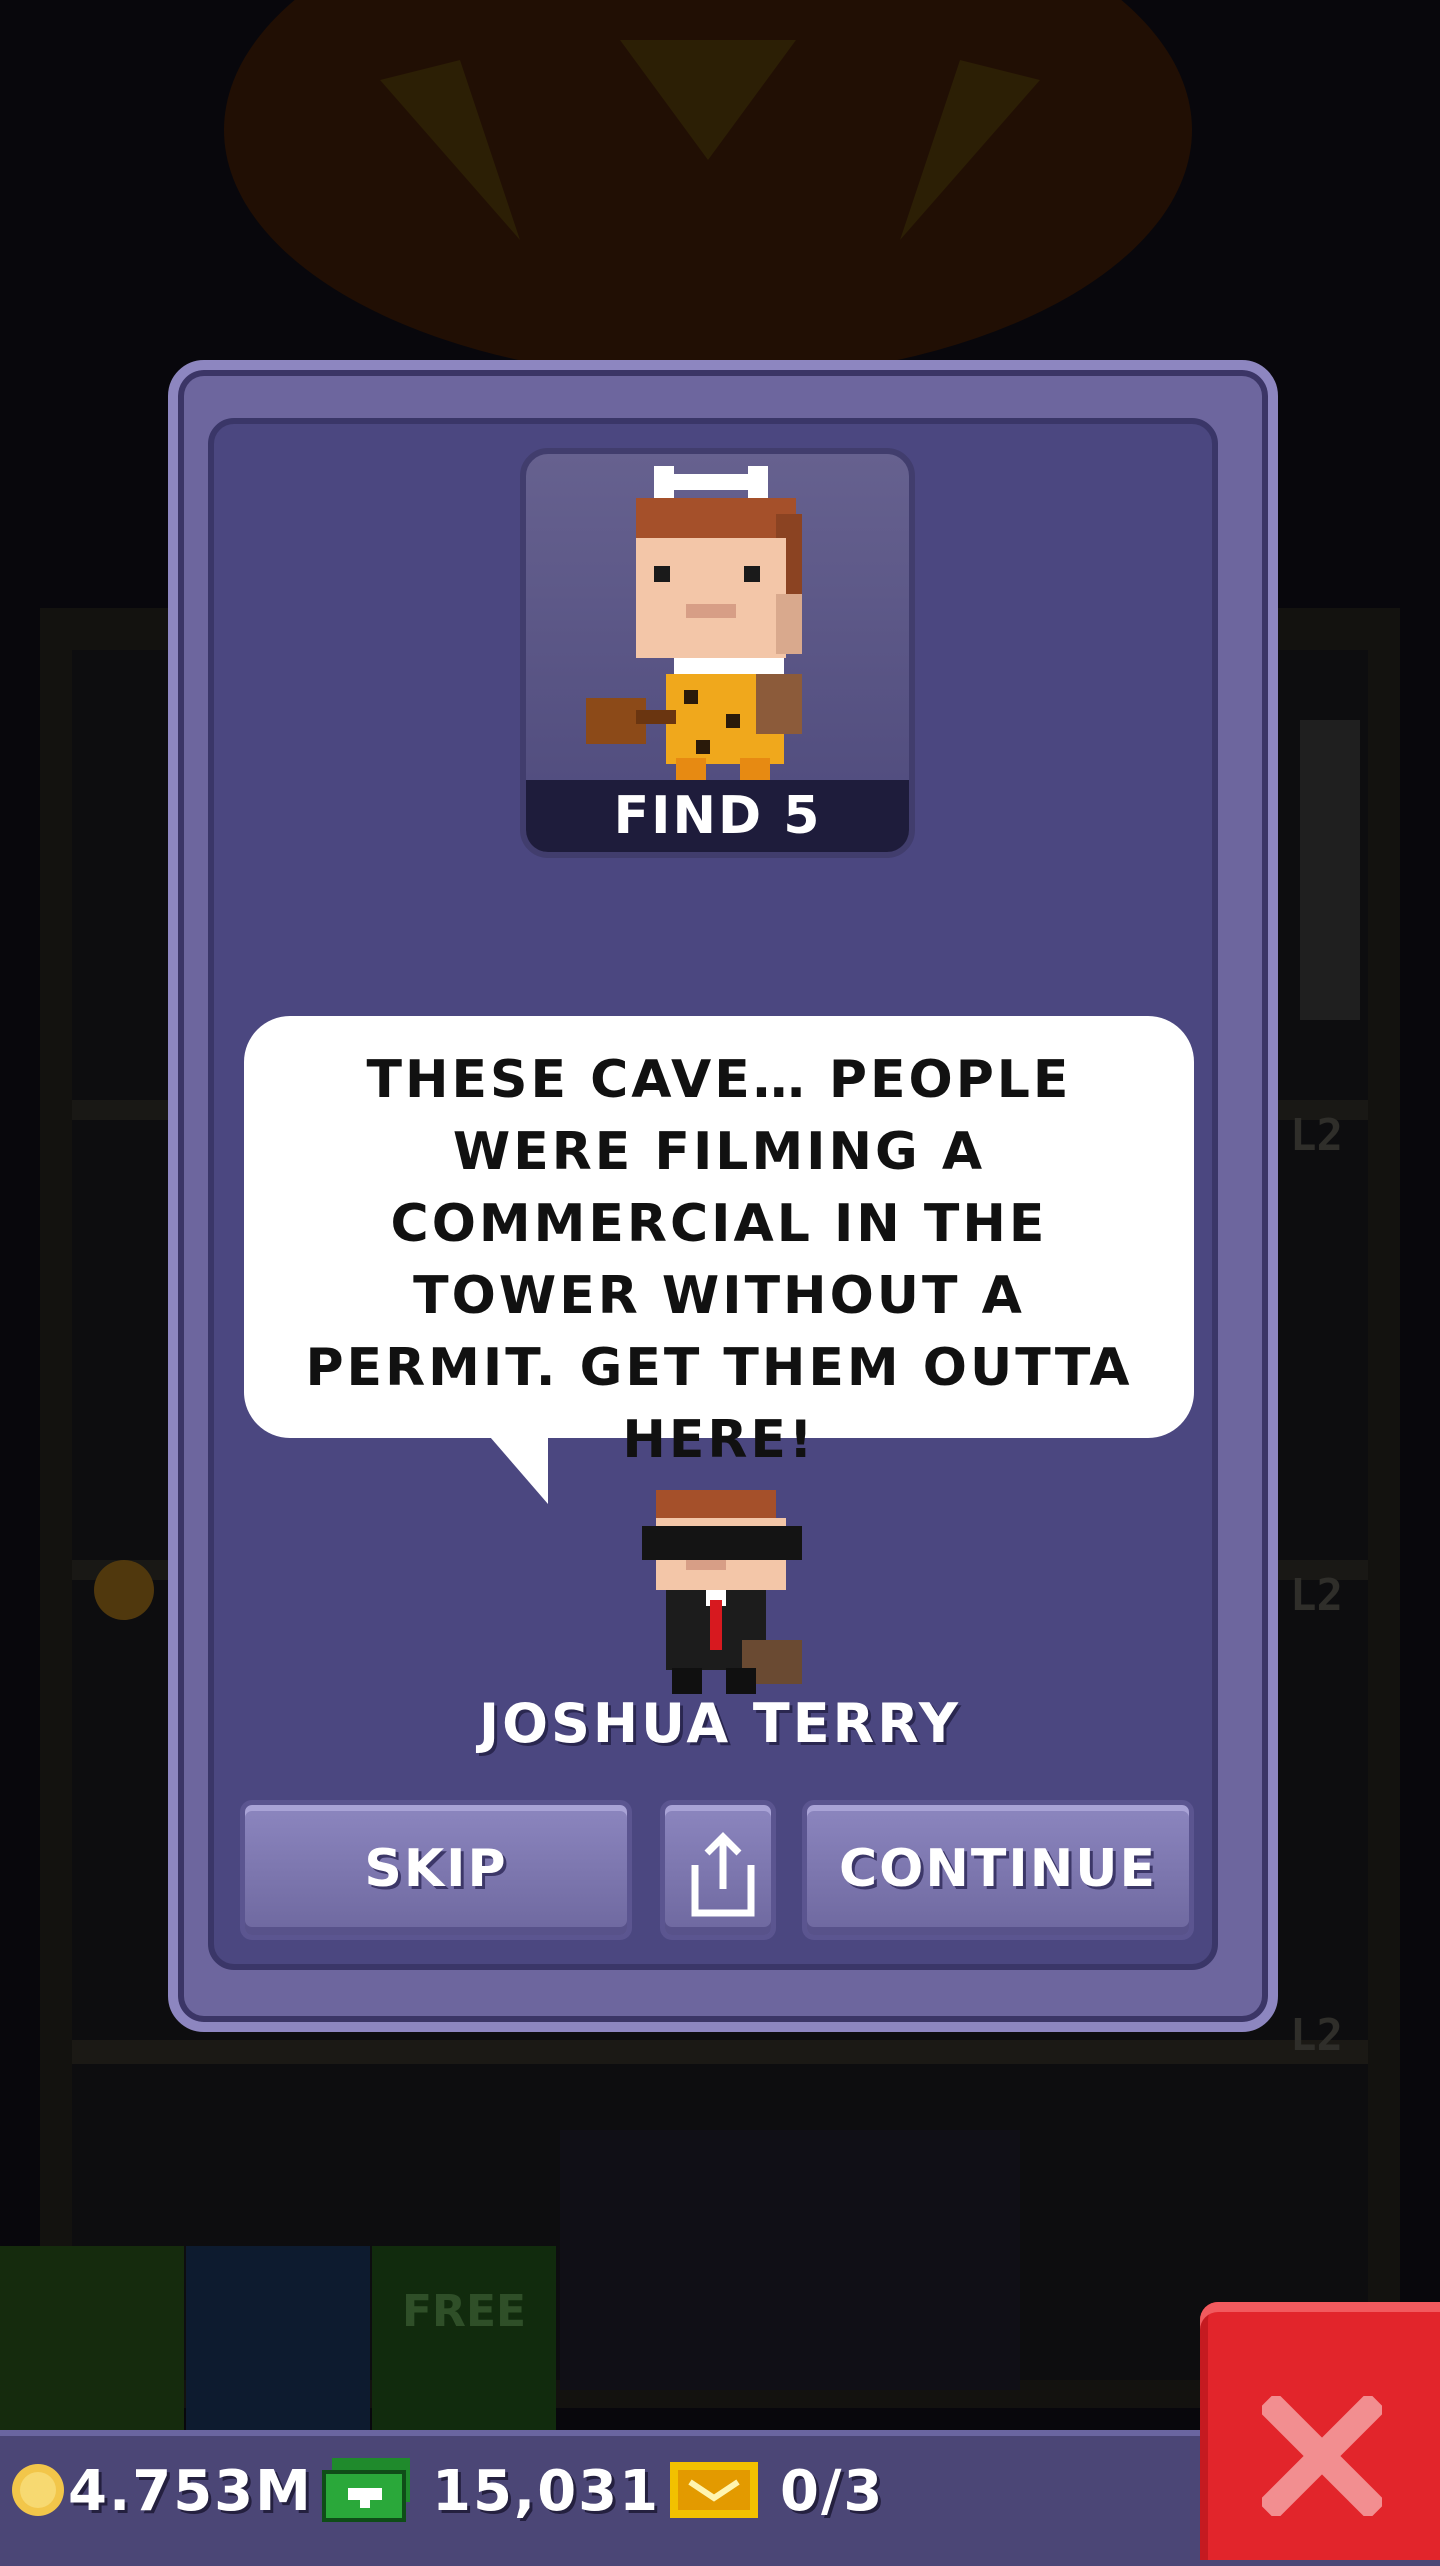 The image size is (1440, 2566). I want to click on bux-value: 15,031, so click(546, 2491).